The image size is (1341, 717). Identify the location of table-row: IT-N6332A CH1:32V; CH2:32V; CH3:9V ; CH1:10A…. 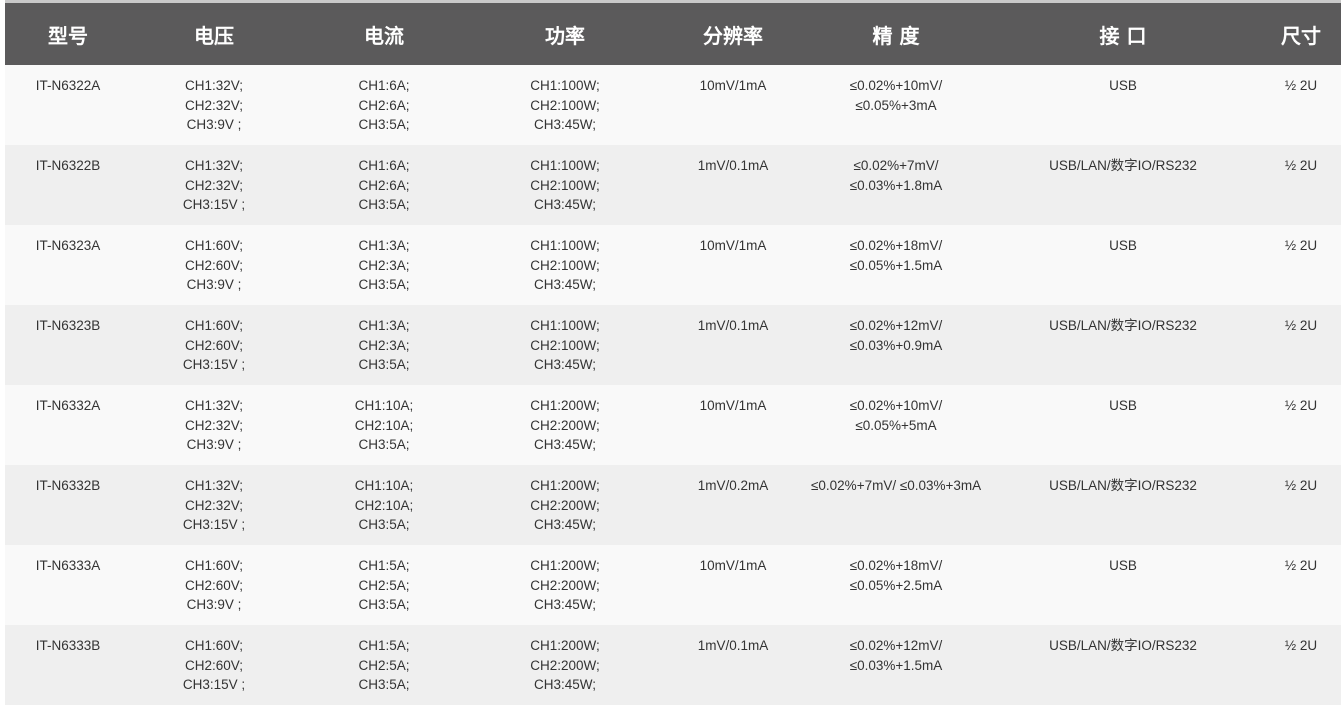
(673, 425).